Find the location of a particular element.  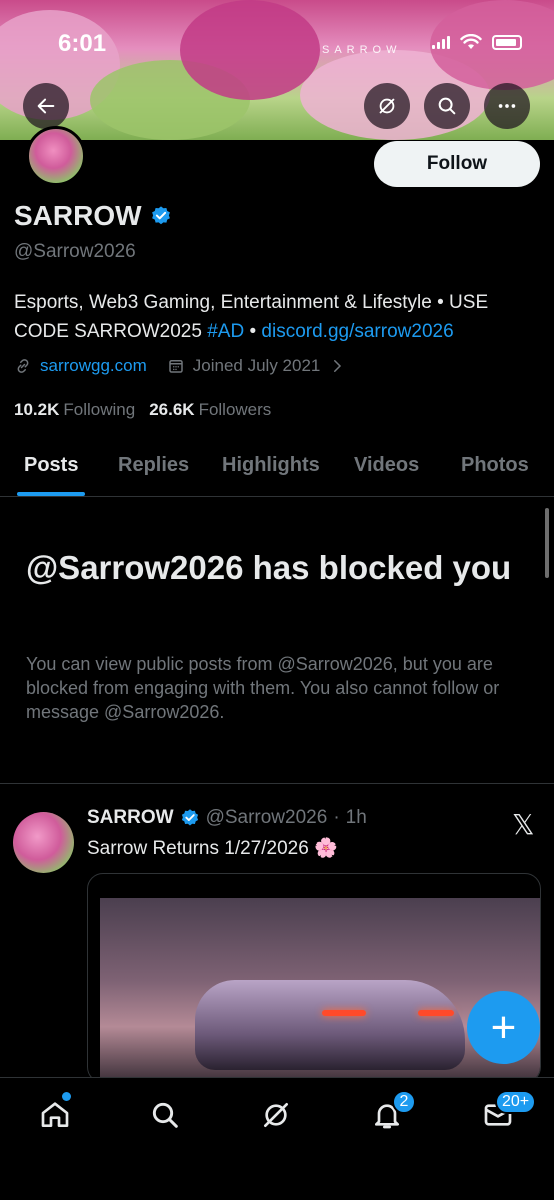

status-time: 6:01 is located at coordinates (82, 43).